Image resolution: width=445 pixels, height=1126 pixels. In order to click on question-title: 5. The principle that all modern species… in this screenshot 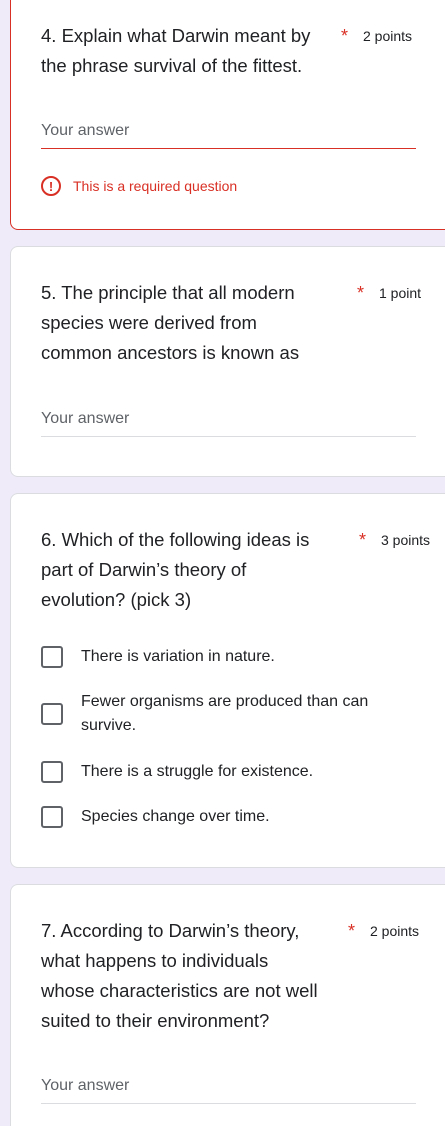, I will do `click(170, 322)`.